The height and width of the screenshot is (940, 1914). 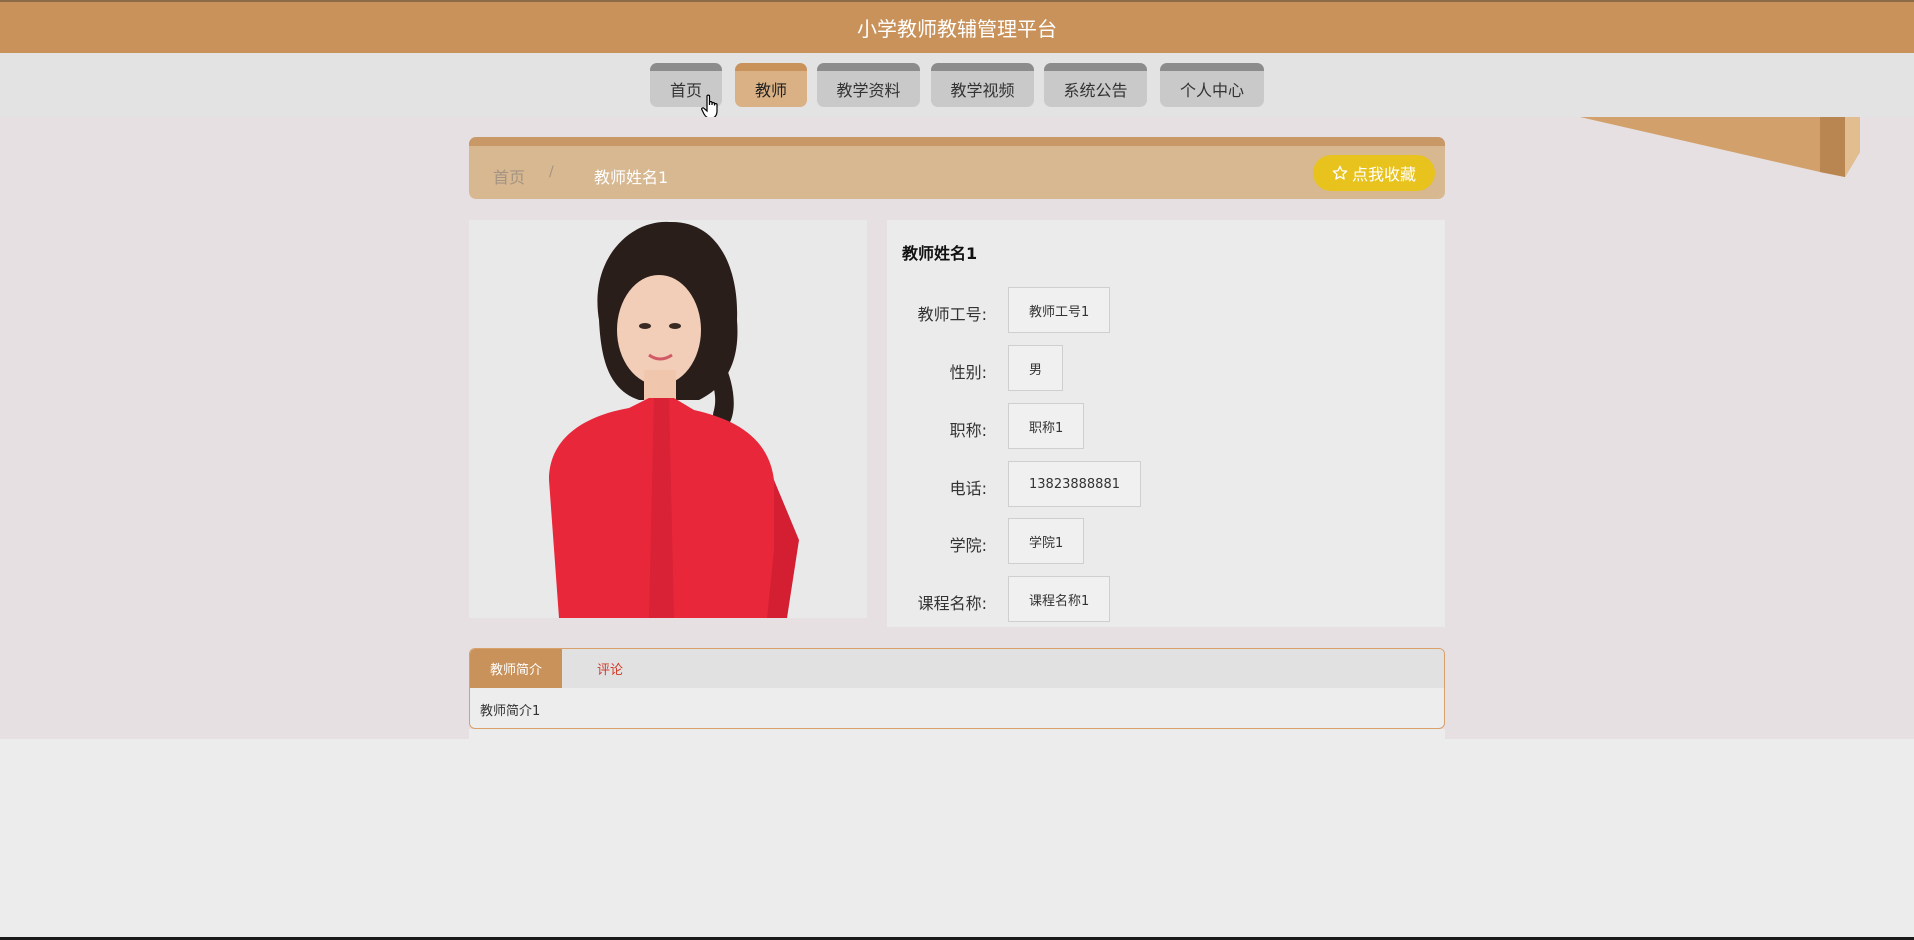 What do you see at coordinates (957, 734) in the screenshot?
I see `page-strip` at bounding box center [957, 734].